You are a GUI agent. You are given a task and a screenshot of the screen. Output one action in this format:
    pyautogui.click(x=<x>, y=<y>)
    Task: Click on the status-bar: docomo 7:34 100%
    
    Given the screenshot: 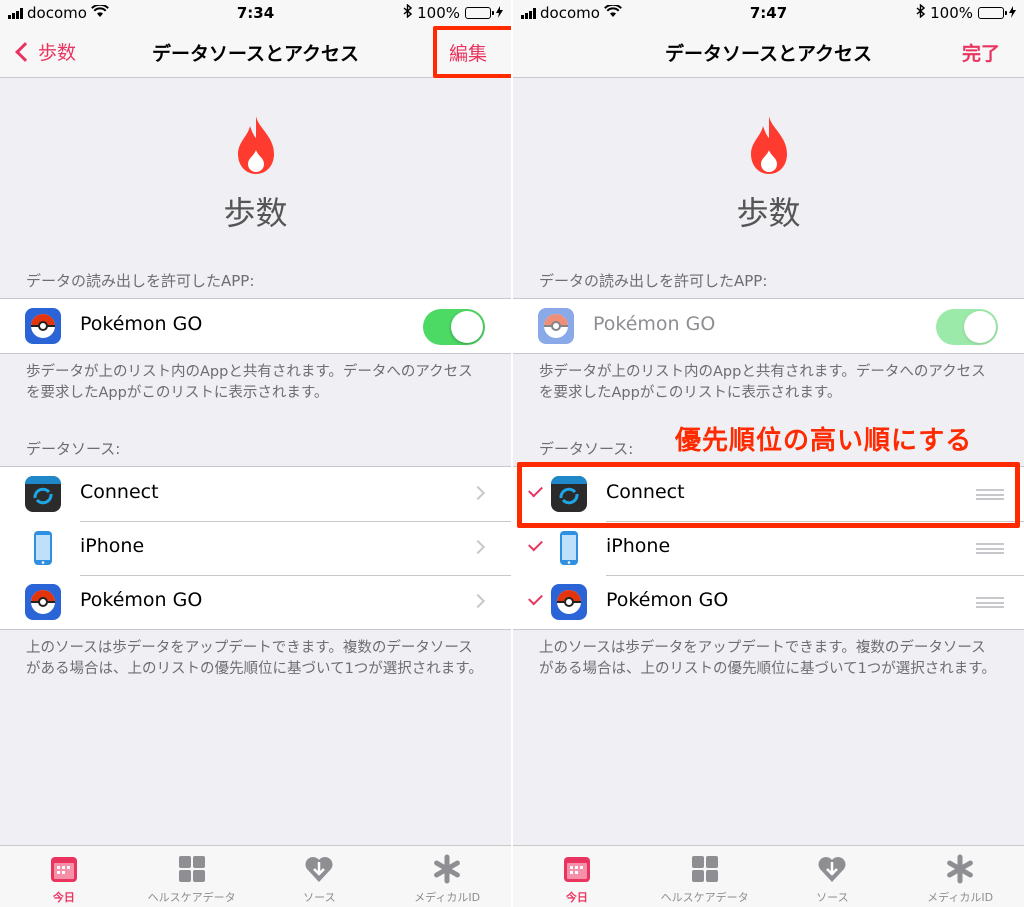 What is the action you would take?
    pyautogui.click(x=255, y=13)
    